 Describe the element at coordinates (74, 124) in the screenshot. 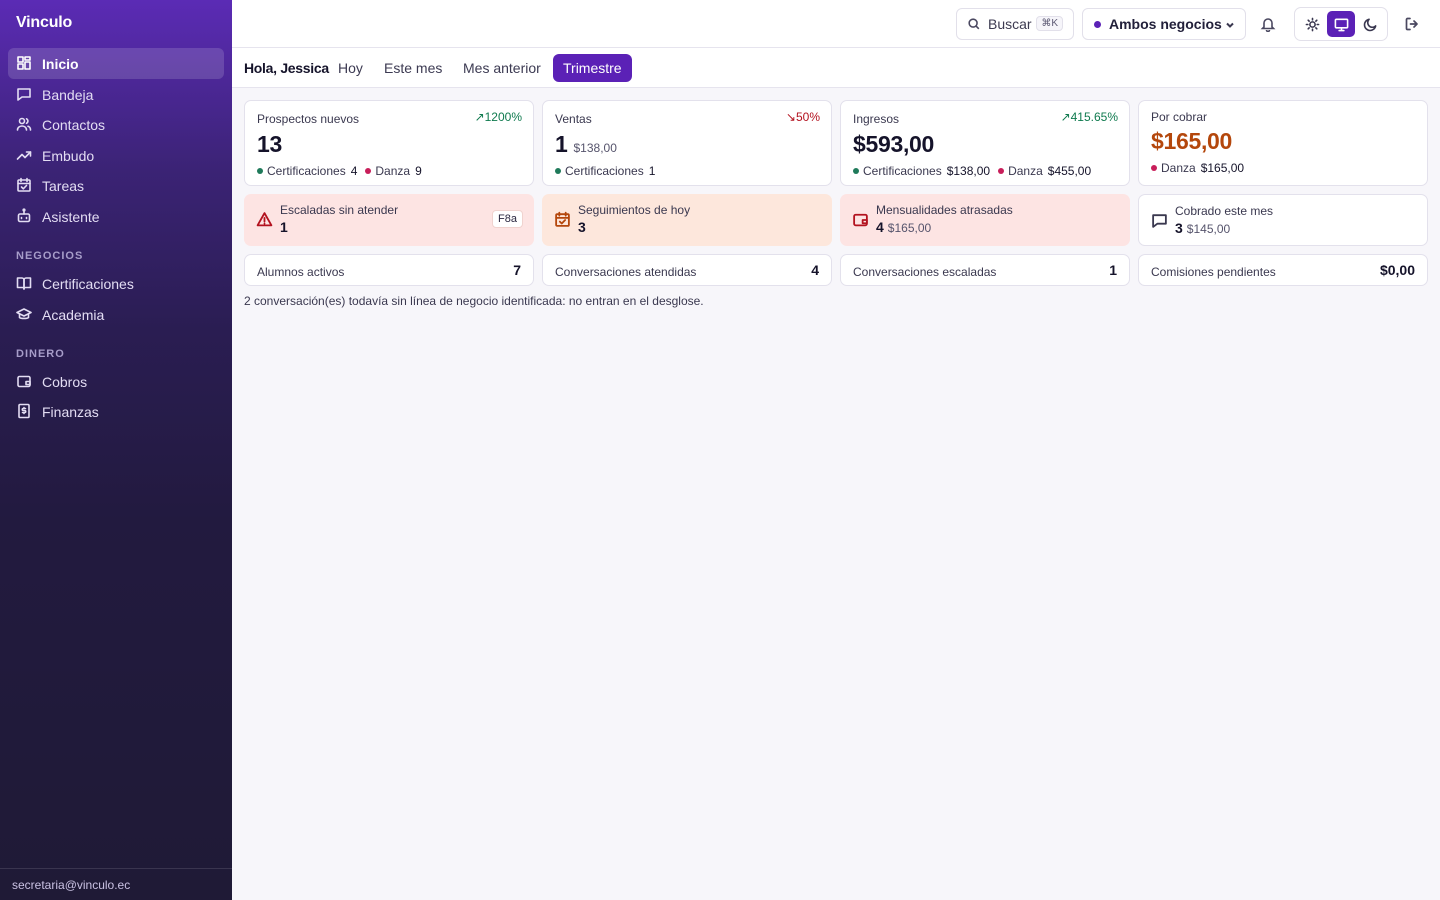

I see `sidebar-item-label: Contactos` at that location.